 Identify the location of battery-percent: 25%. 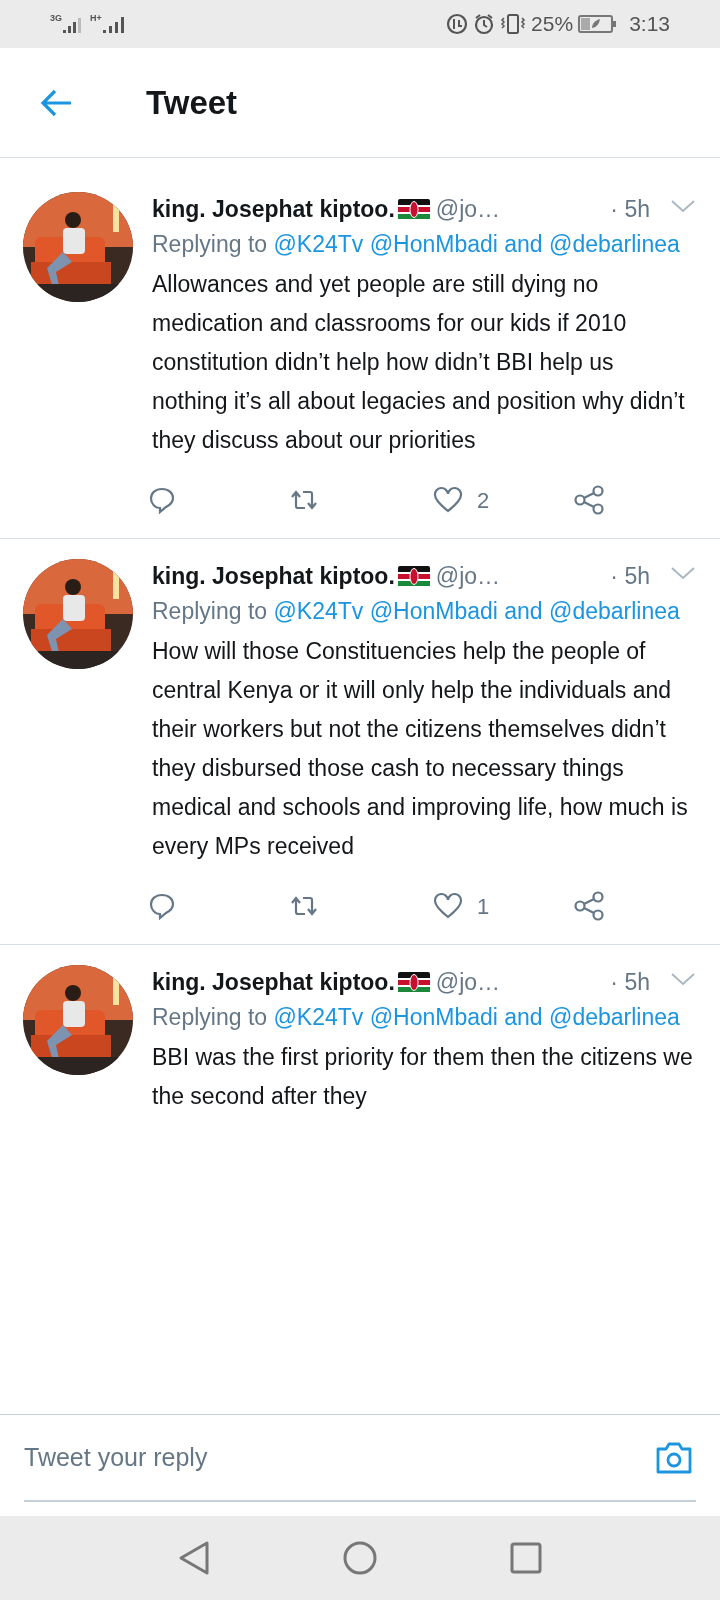
(552, 24).